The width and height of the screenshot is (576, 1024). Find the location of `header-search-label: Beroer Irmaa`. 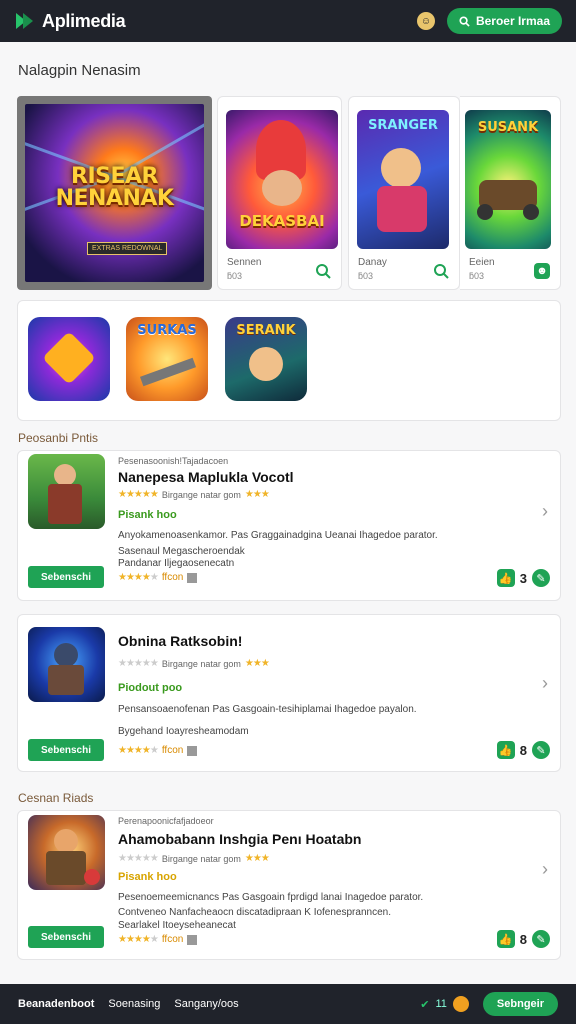

header-search-label: Beroer Irmaa is located at coordinates (512, 21).